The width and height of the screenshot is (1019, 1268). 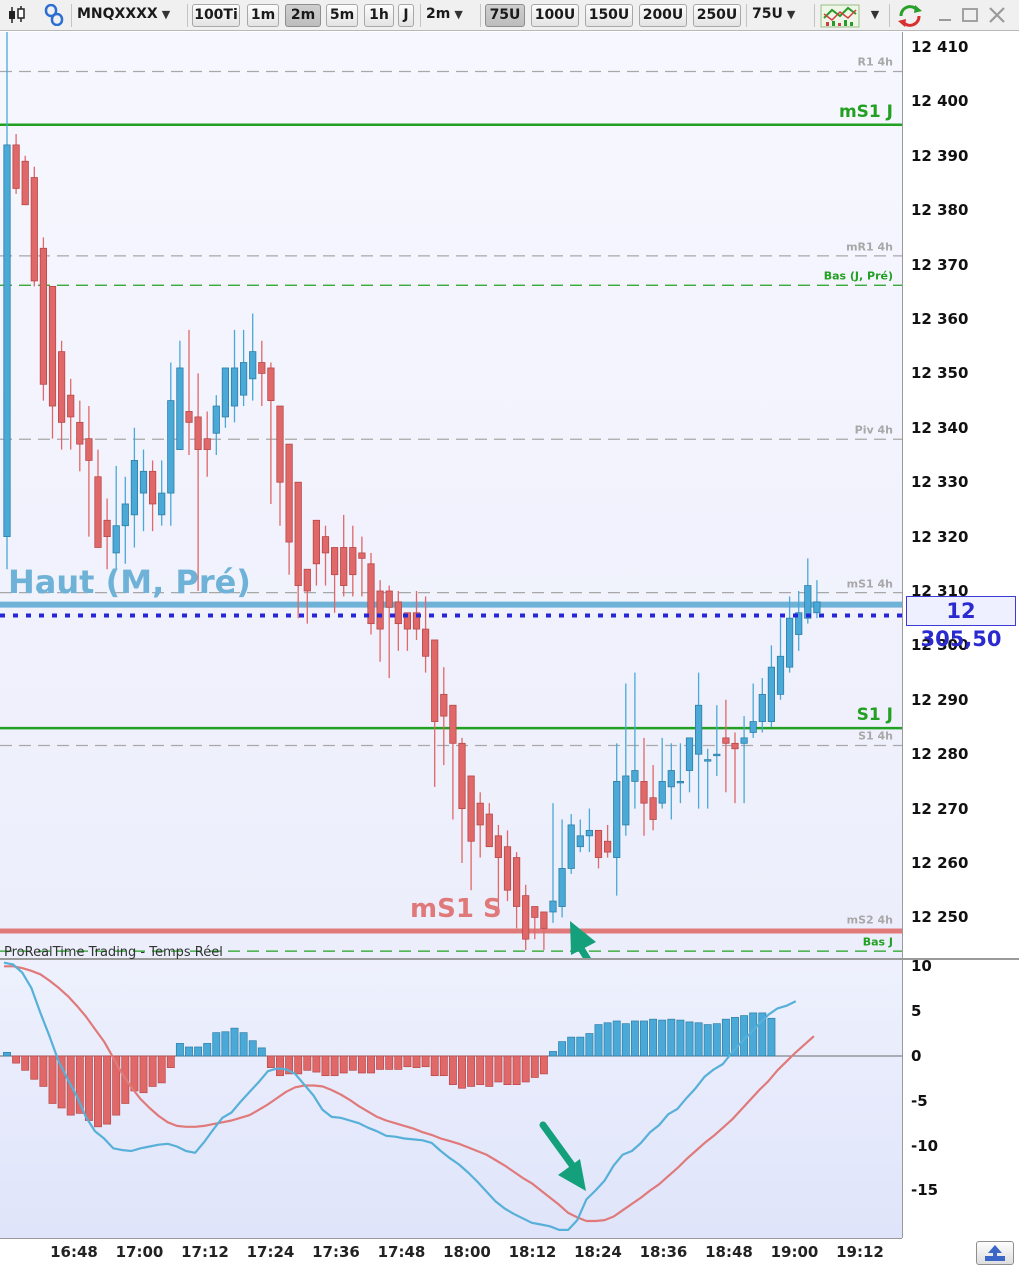 What do you see at coordinates (406, 15) in the screenshot?
I see `timeframe-day-button: J` at bounding box center [406, 15].